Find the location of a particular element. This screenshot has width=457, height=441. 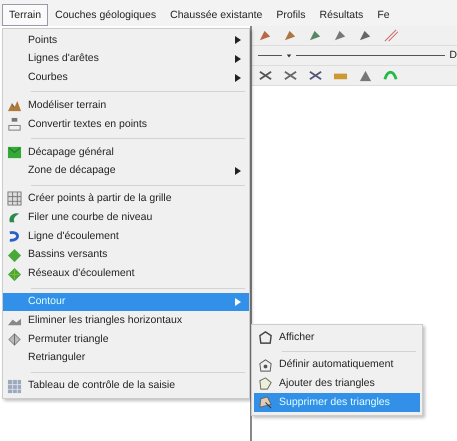

menu-item: Convertir textes en points is located at coordinates (126, 124).